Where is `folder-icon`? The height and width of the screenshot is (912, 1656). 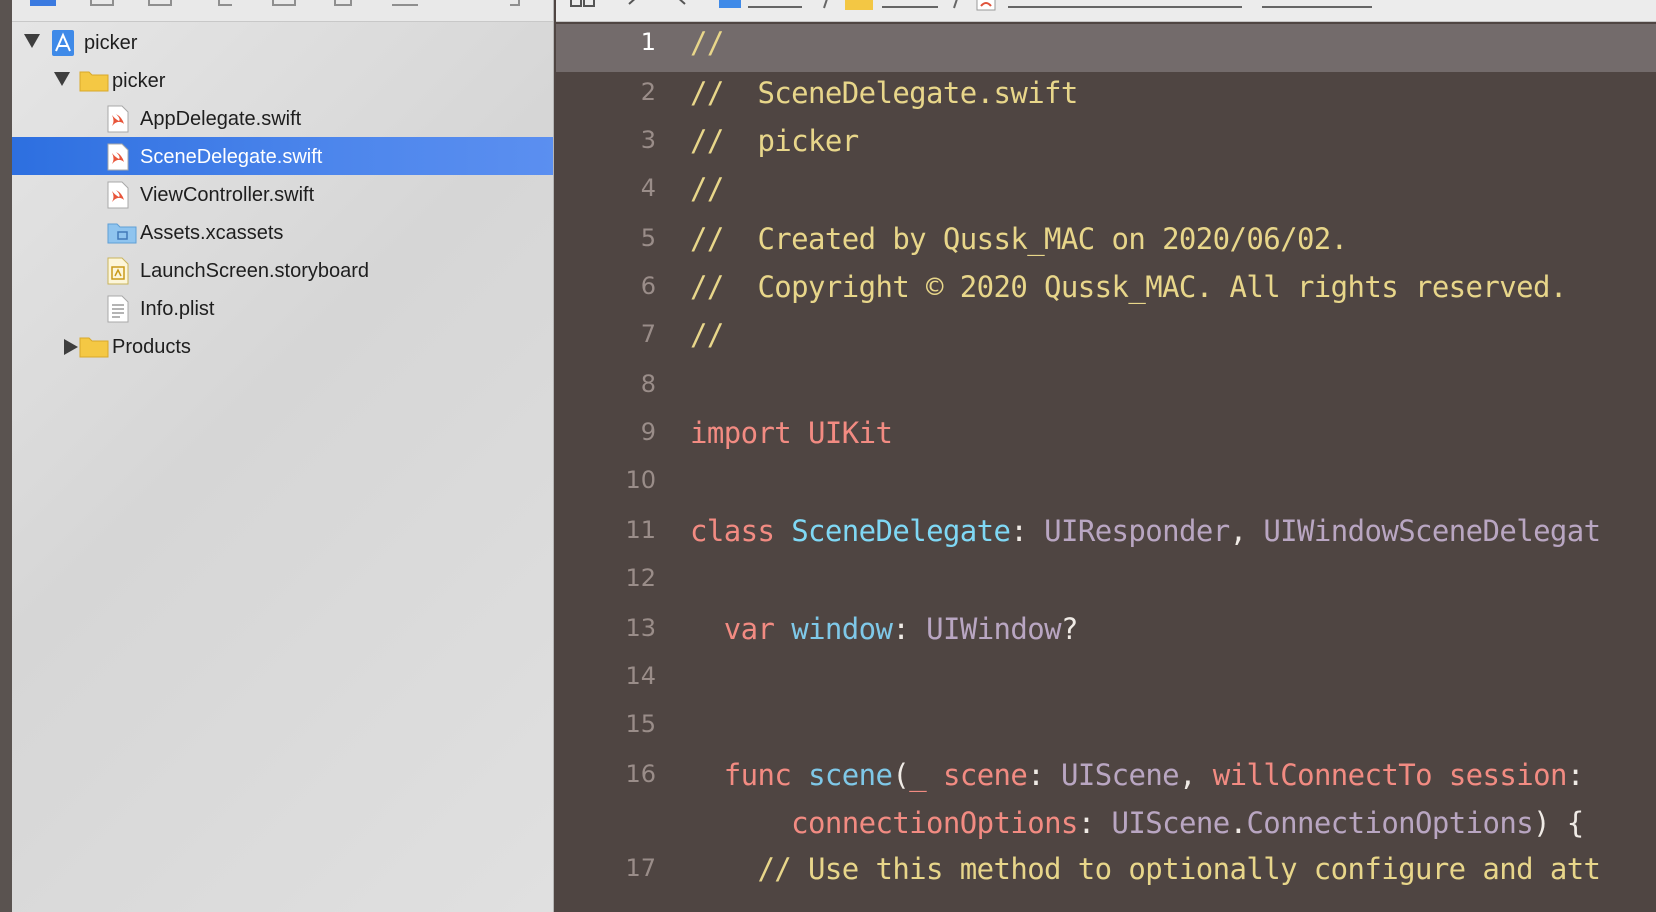 folder-icon is located at coordinates (94, 82).